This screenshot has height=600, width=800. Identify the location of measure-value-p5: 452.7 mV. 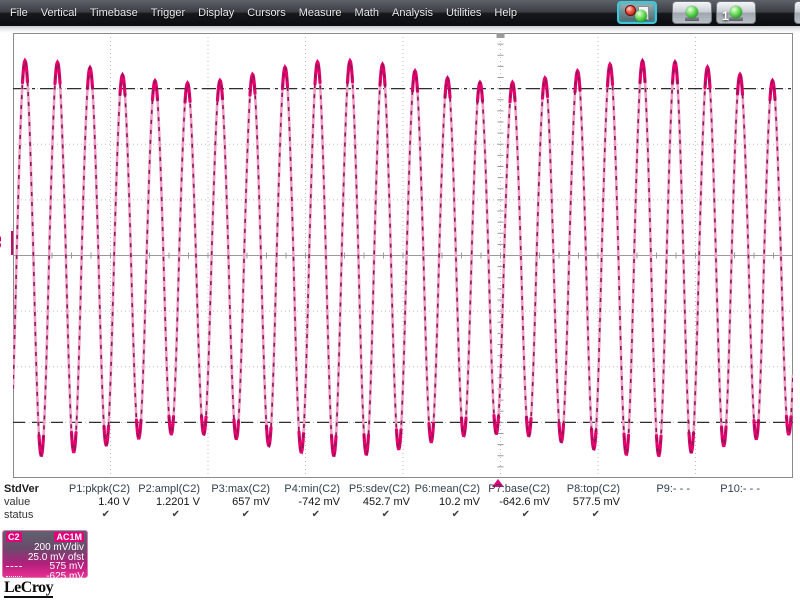
(386, 502).